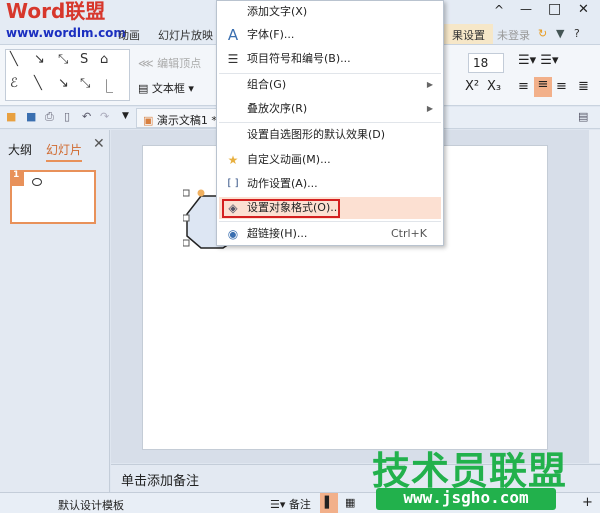 The width and height of the screenshot is (600, 513). Describe the element at coordinates (577, 33) in the screenshot. I see `help-button: ?` at that location.